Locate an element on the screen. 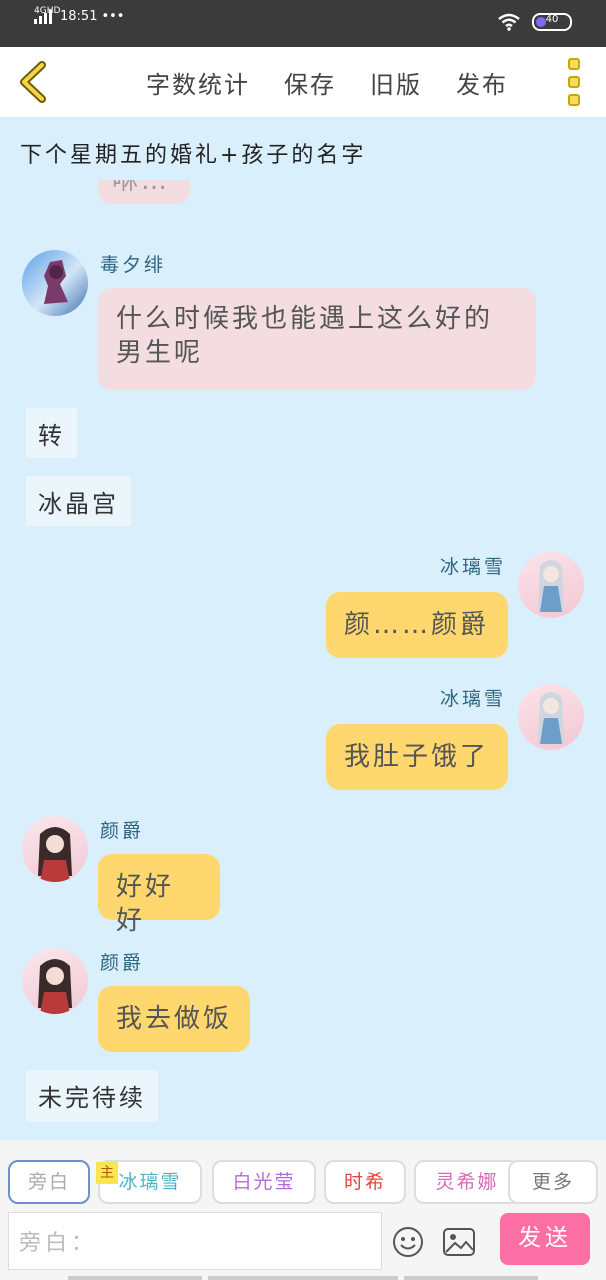 Image resolution: width=606 pixels, height=1280 pixels. narration-block: 转 is located at coordinates (51, 433).